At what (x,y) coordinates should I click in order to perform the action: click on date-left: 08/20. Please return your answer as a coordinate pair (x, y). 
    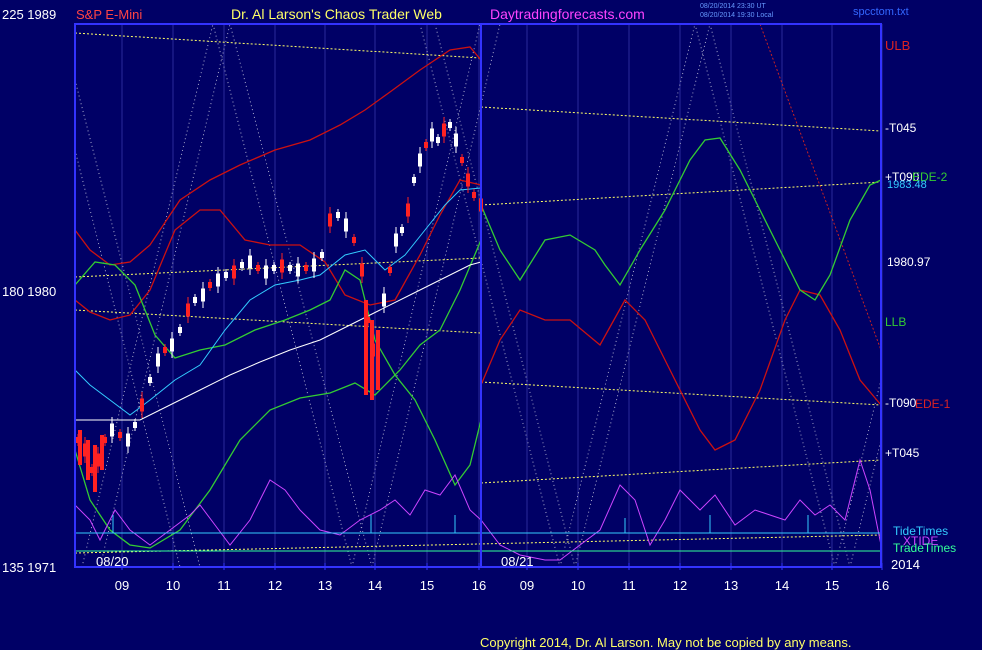
    Looking at the image, I should click on (112, 561).